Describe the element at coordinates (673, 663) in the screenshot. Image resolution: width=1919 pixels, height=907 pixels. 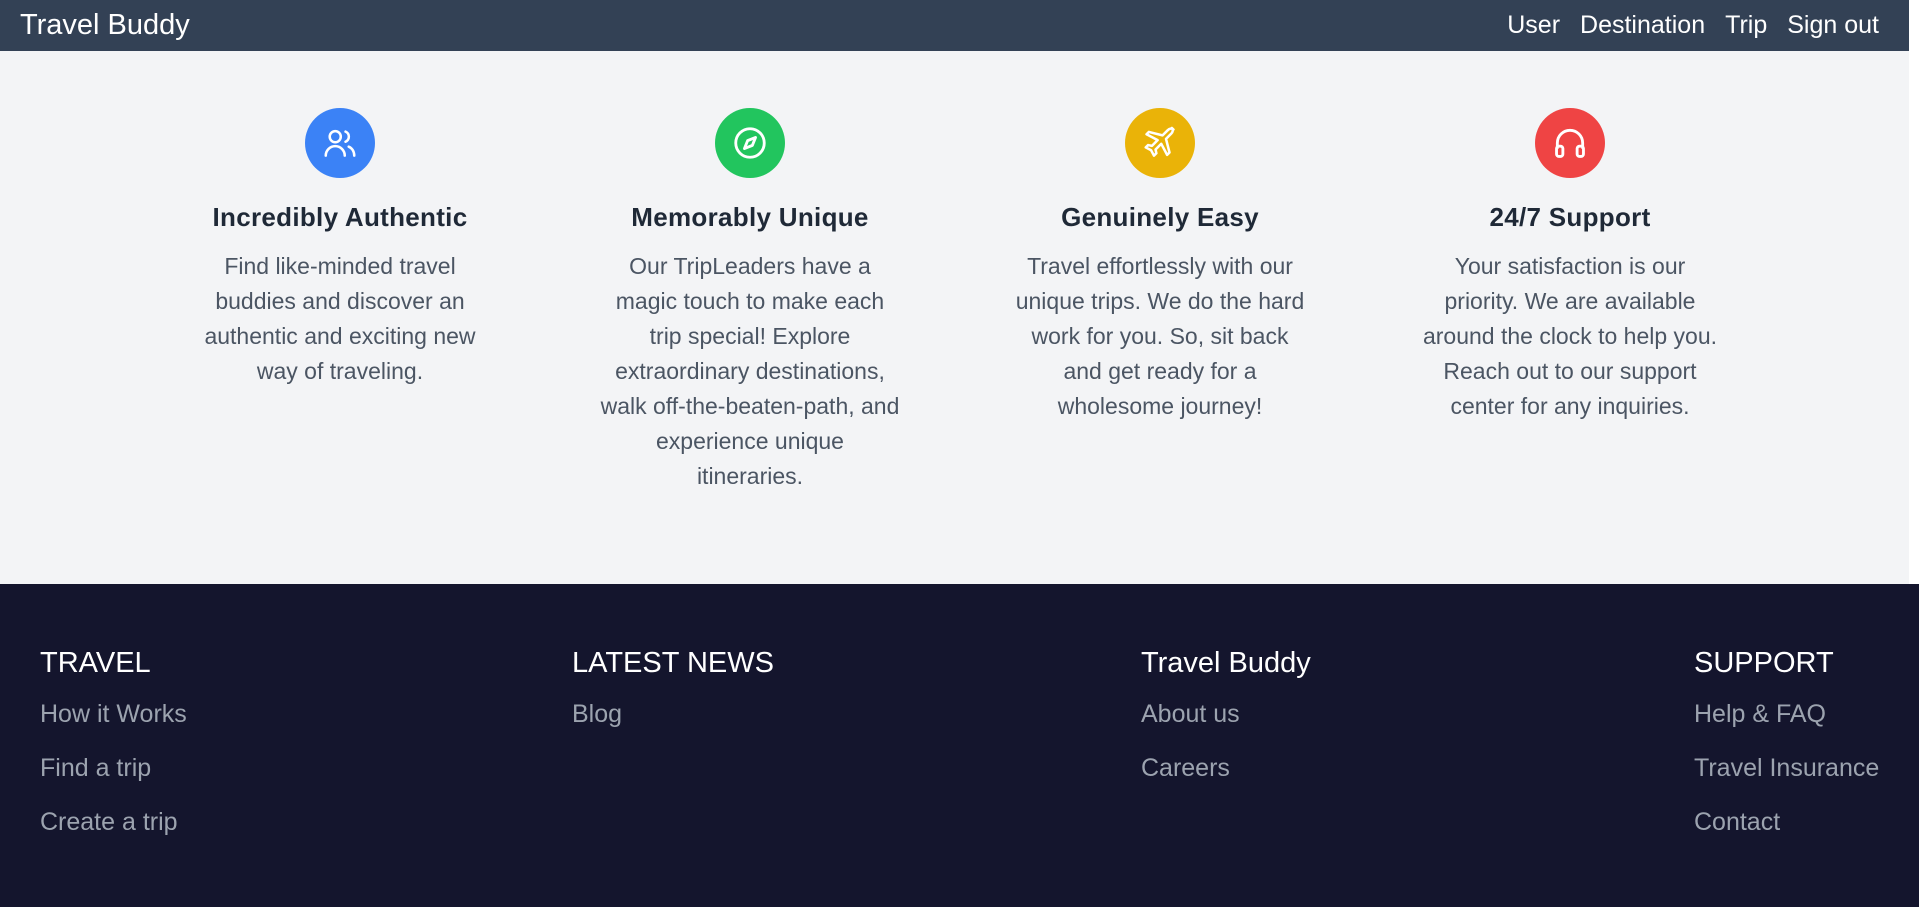
I see `footer-heading: LATEST NEWS` at that location.